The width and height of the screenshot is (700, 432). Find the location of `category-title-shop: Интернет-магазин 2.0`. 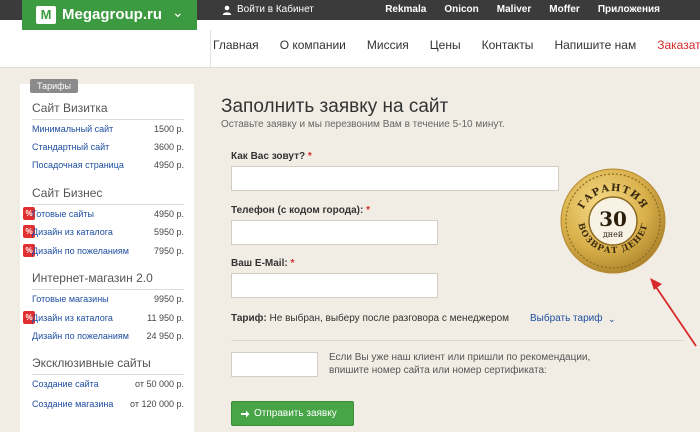

category-title-shop: Интернет-магазин 2.0 is located at coordinates (92, 278).